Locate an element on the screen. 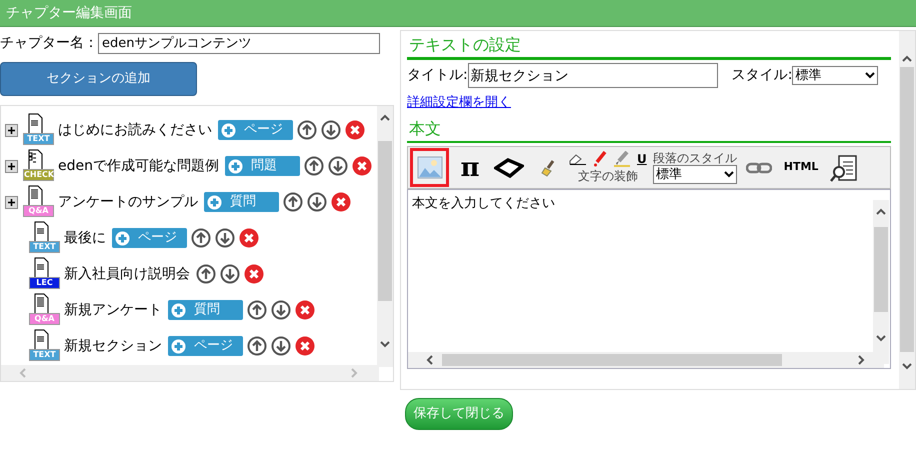 The height and width of the screenshot is (453, 916). preview-icon is located at coordinates (844, 168).